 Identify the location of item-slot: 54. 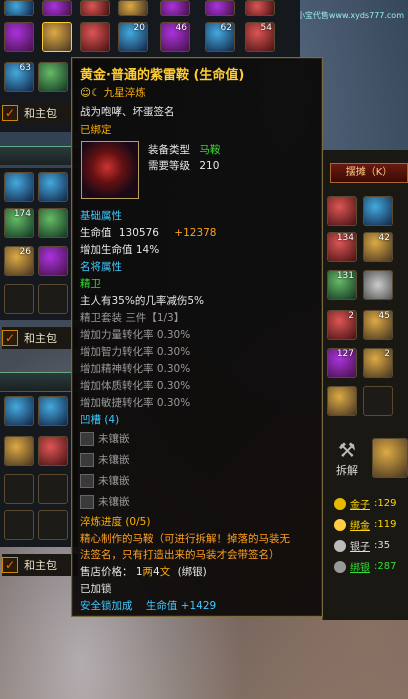
(260, 37).